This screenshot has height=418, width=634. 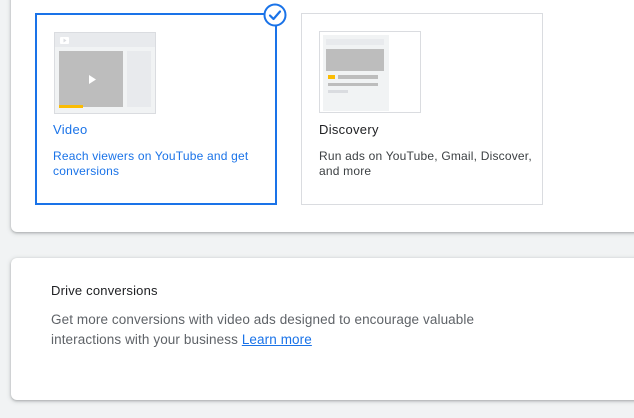 I want to click on video-thumbnail-icon, so click(x=105, y=73).